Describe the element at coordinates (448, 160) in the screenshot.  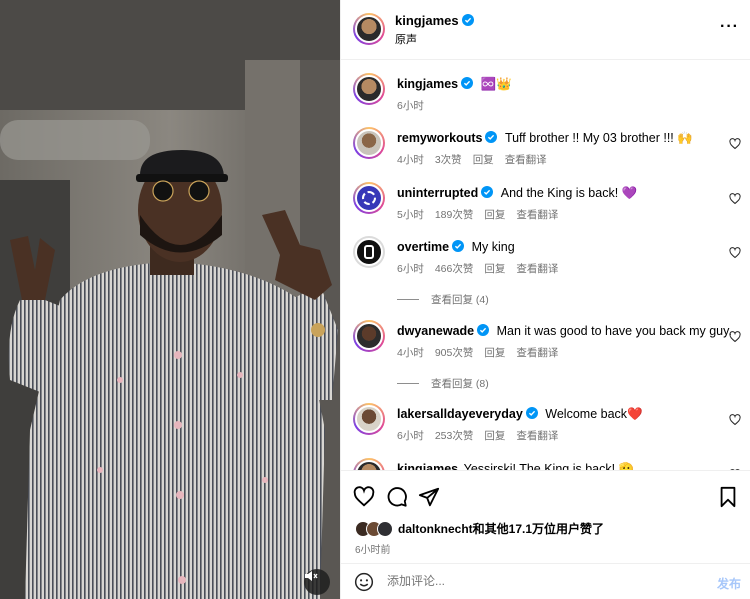
I see `comment-likes: 3次赞` at that location.